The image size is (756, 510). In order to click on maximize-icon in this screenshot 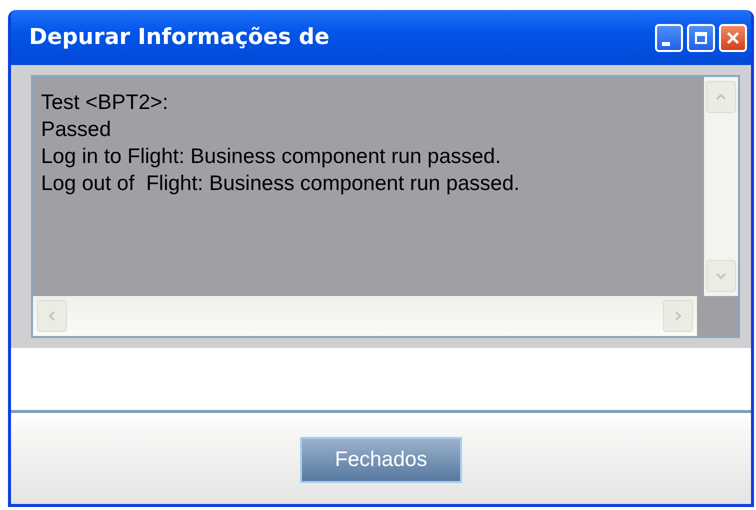, I will do `click(701, 37)`.